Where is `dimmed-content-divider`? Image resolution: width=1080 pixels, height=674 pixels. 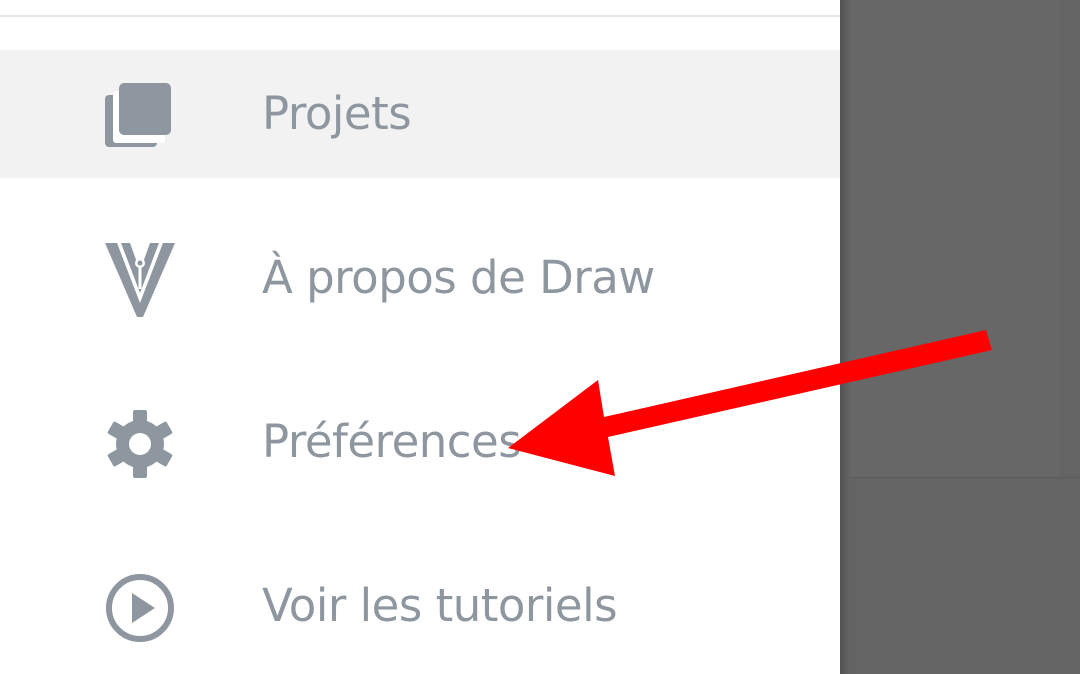
dimmed-content-divider is located at coordinates (965, 477).